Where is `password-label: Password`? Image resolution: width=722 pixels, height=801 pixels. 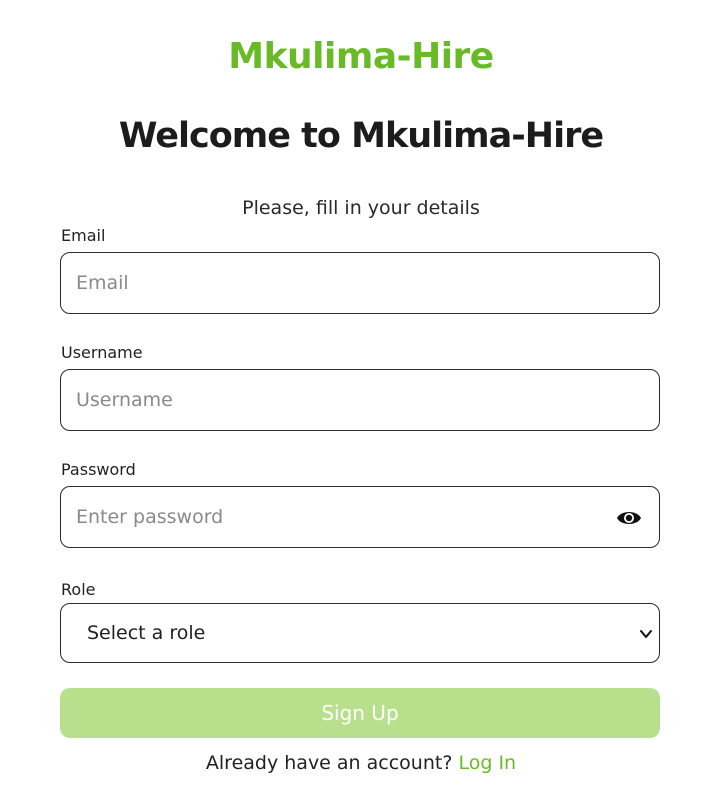
password-label: Password is located at coordinates (98, 469).